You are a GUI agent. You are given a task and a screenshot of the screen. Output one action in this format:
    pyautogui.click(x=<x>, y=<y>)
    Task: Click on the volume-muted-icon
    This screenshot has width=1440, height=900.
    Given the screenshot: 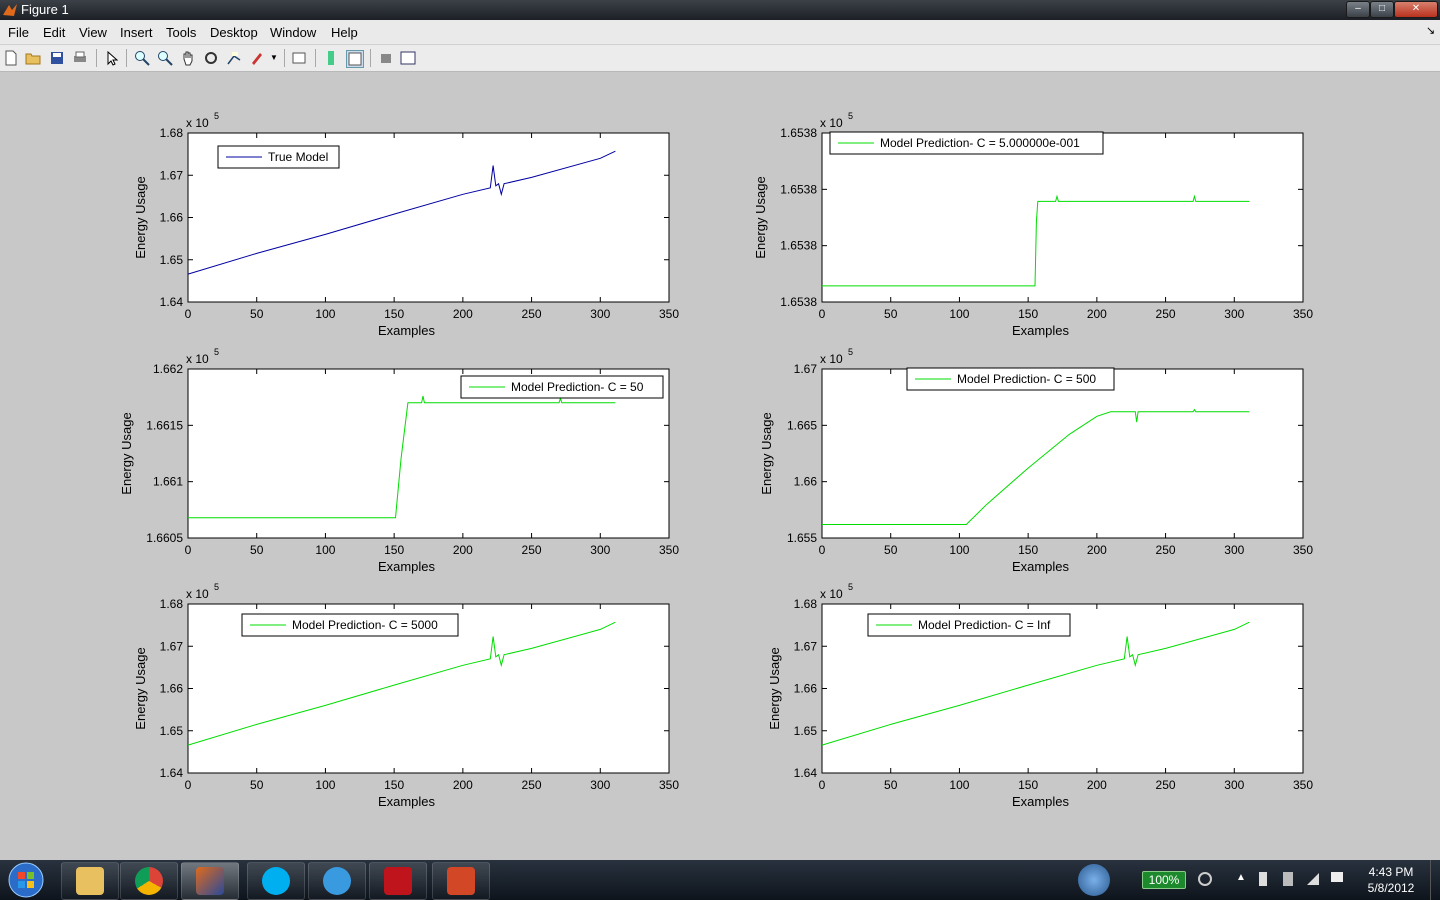 What is the action you would take?
    pyautogui.click(x=1263, y=879)
    